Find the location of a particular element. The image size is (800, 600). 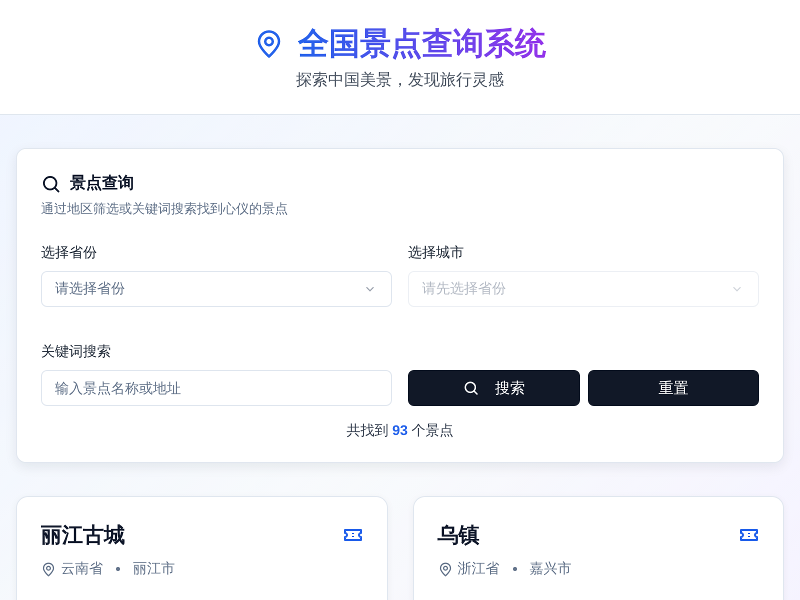

app-subtitle: 探索中国美景，发现旅行灵感 is located at coordinates (400, 80).